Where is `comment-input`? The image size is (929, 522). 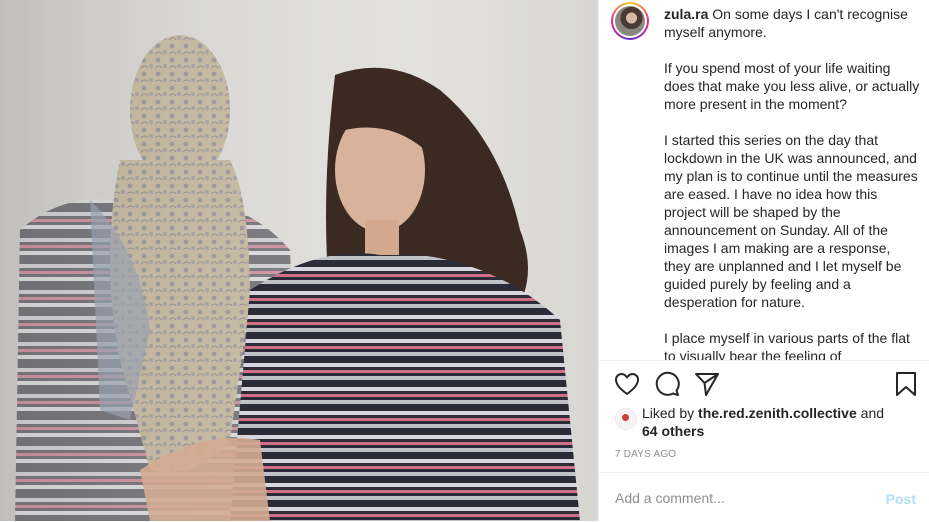
comment-input is located at coordinates (735, 498).